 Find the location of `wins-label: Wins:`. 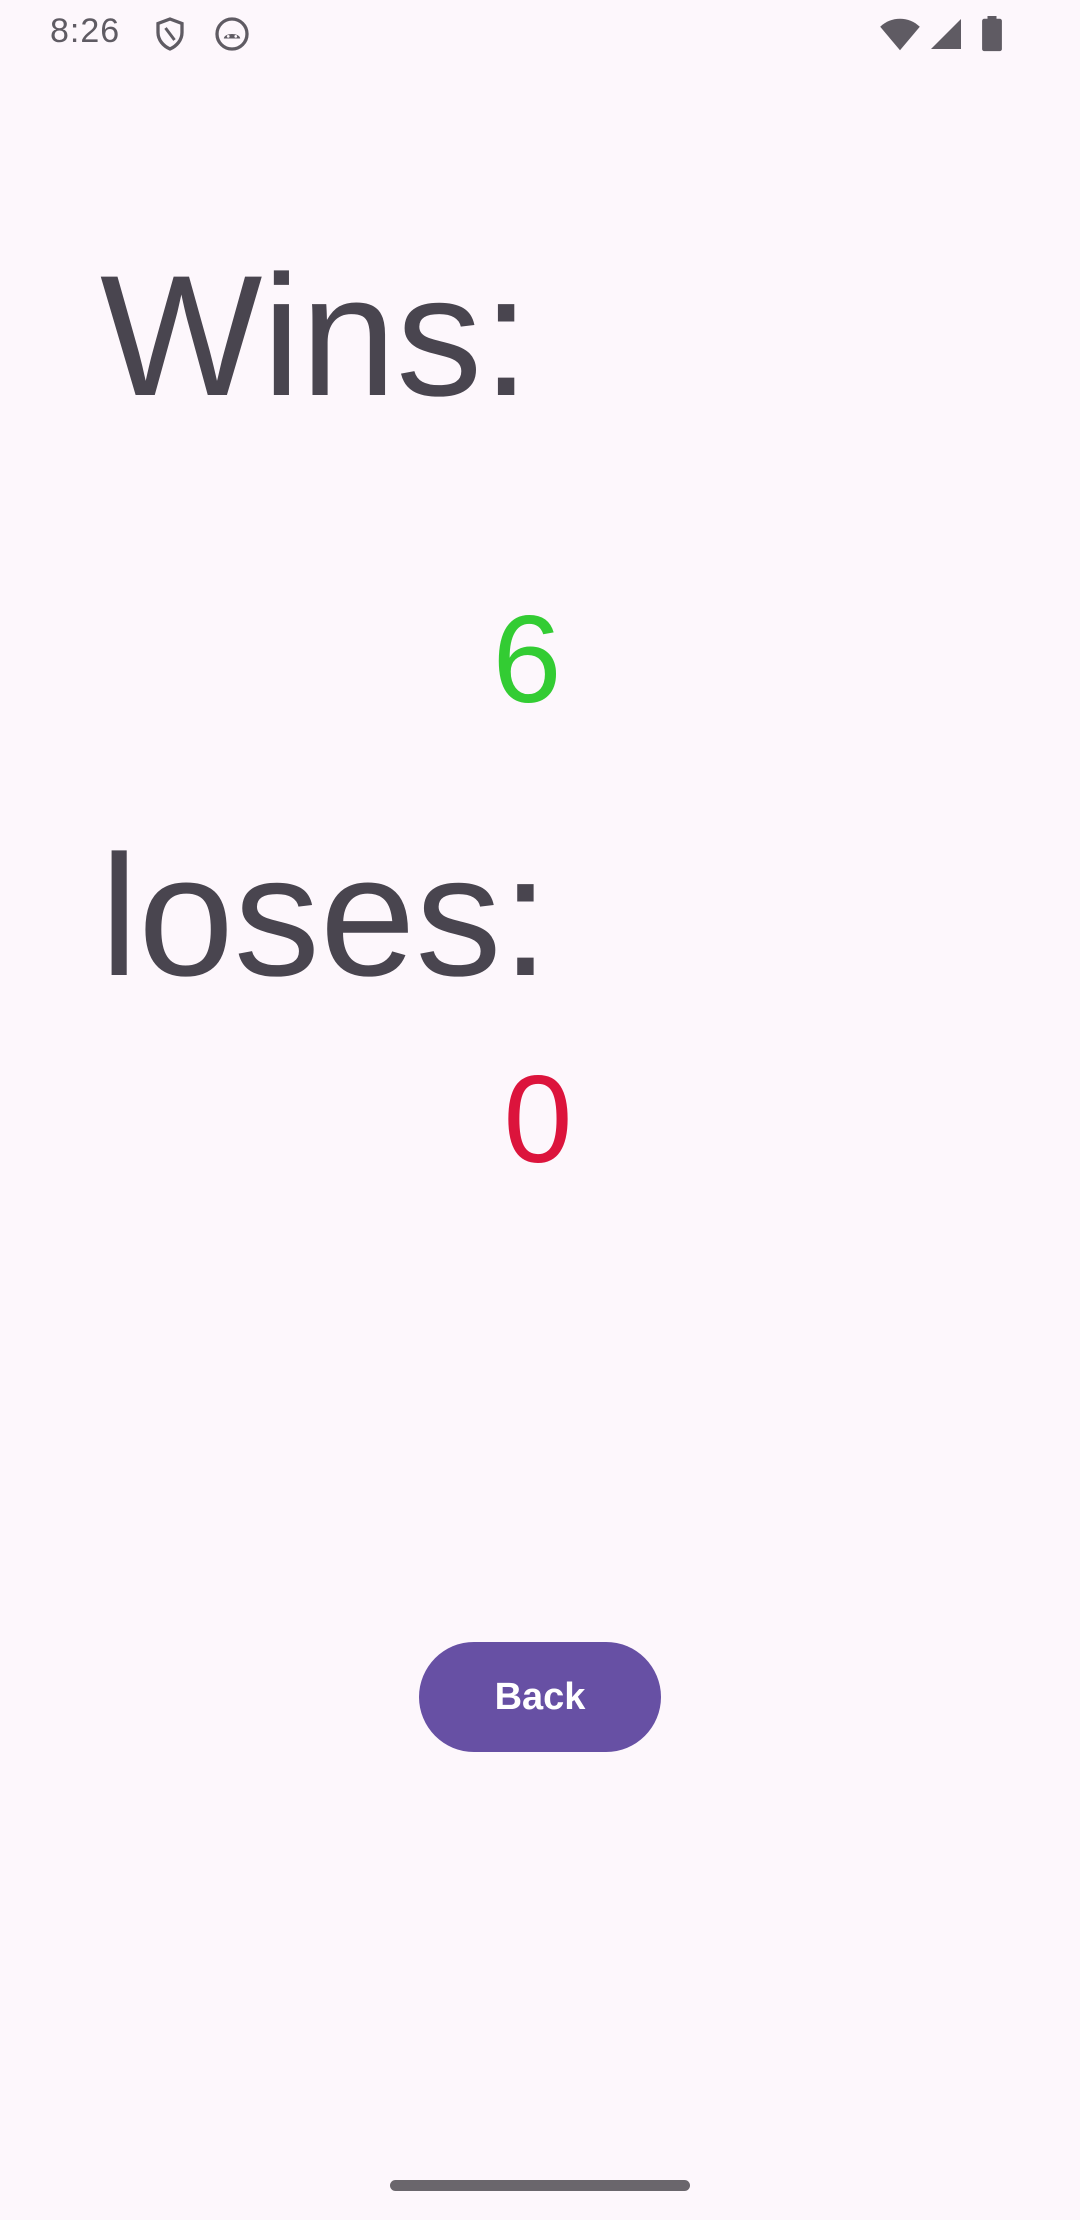

wins-label: Wins: is located at coordinates (315, 336).